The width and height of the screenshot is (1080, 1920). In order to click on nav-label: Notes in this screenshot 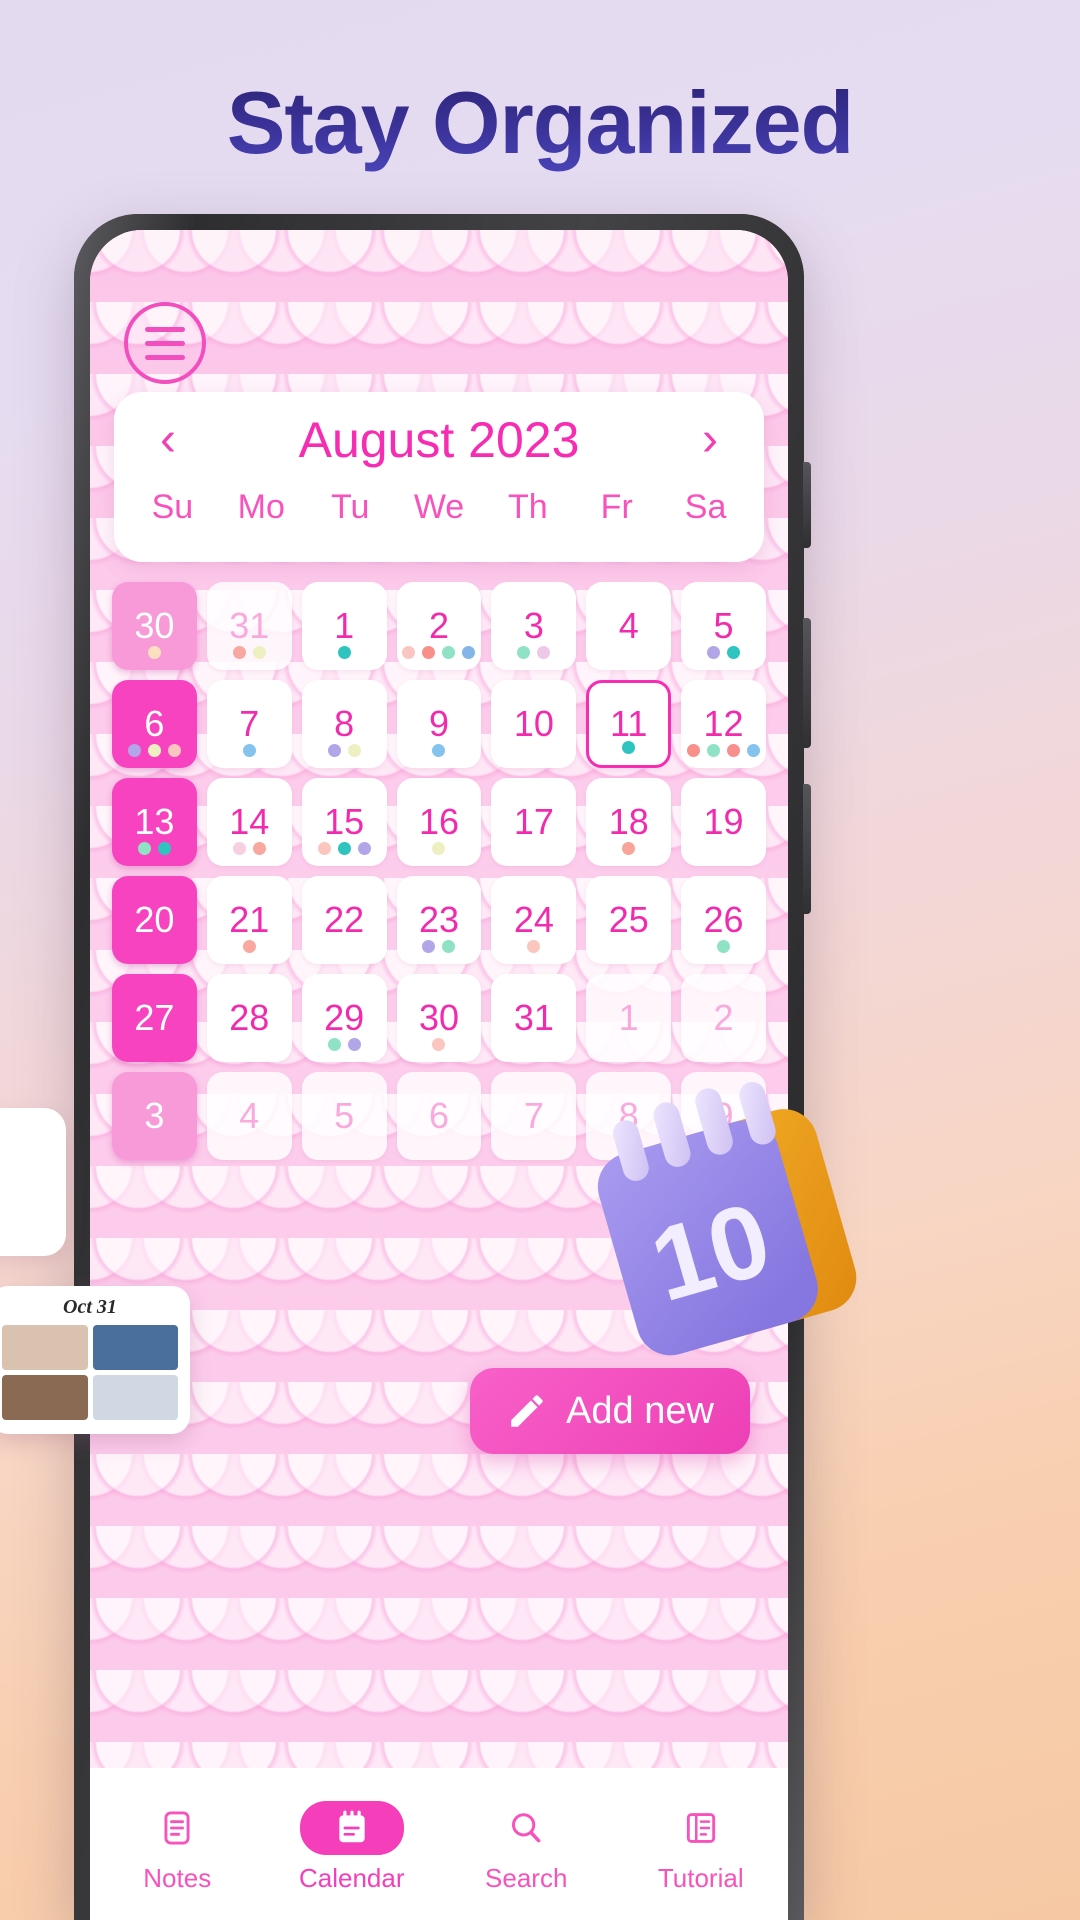, I will do `click(177, 1877)`.